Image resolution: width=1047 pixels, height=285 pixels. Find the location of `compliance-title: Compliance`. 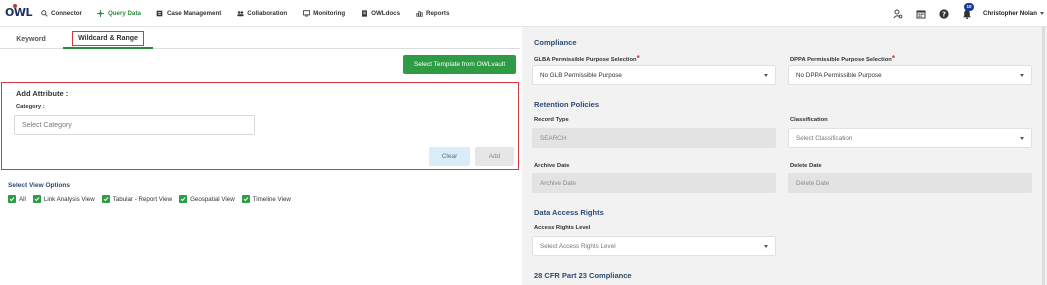

compliance-title: Compliance is located at coordinates (555, 42).